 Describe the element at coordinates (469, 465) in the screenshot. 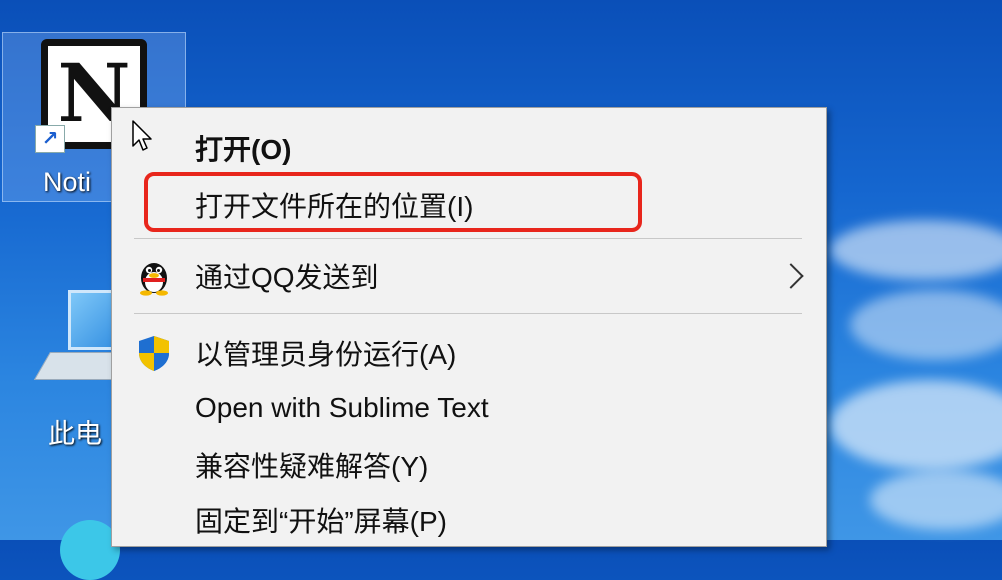

I see `menu-item-troubleshoot-compatibility: 兼容性疑难解答(Y)` at that location.